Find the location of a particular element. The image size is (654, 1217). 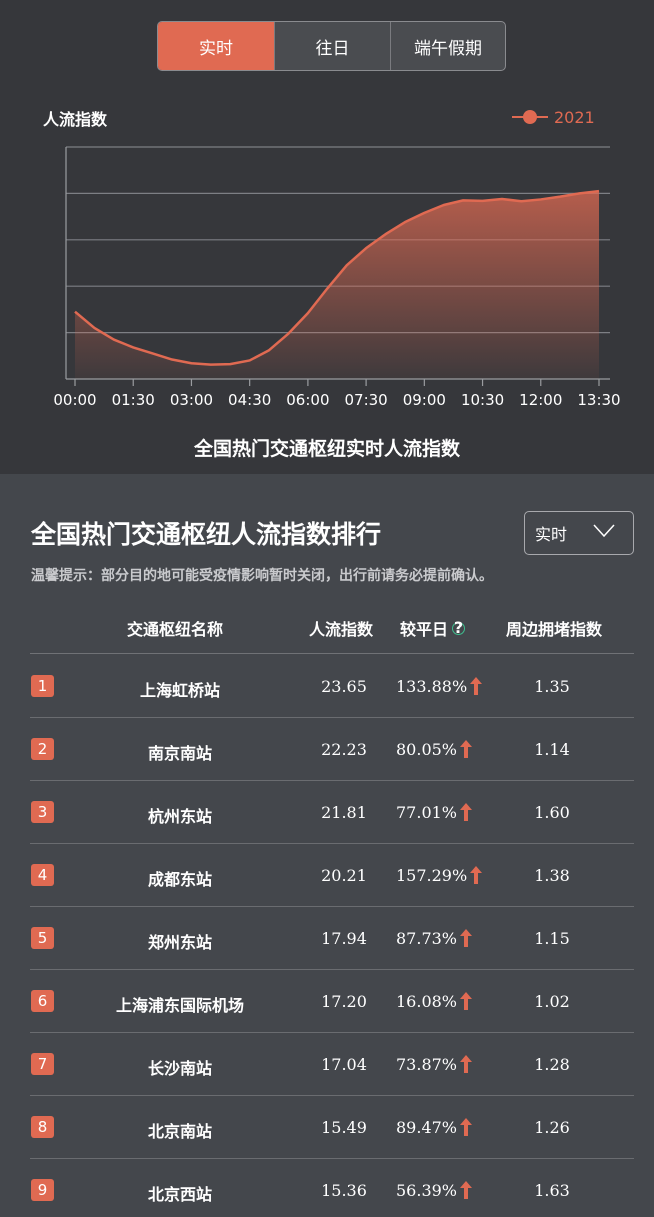

flow-index: 17.94 is located at coordinates (344, 938).